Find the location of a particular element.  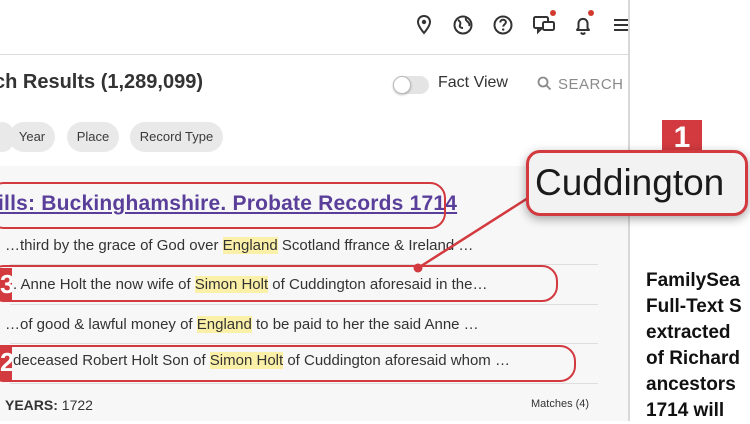

article-line: extracted is located at coordinates (688, 332).